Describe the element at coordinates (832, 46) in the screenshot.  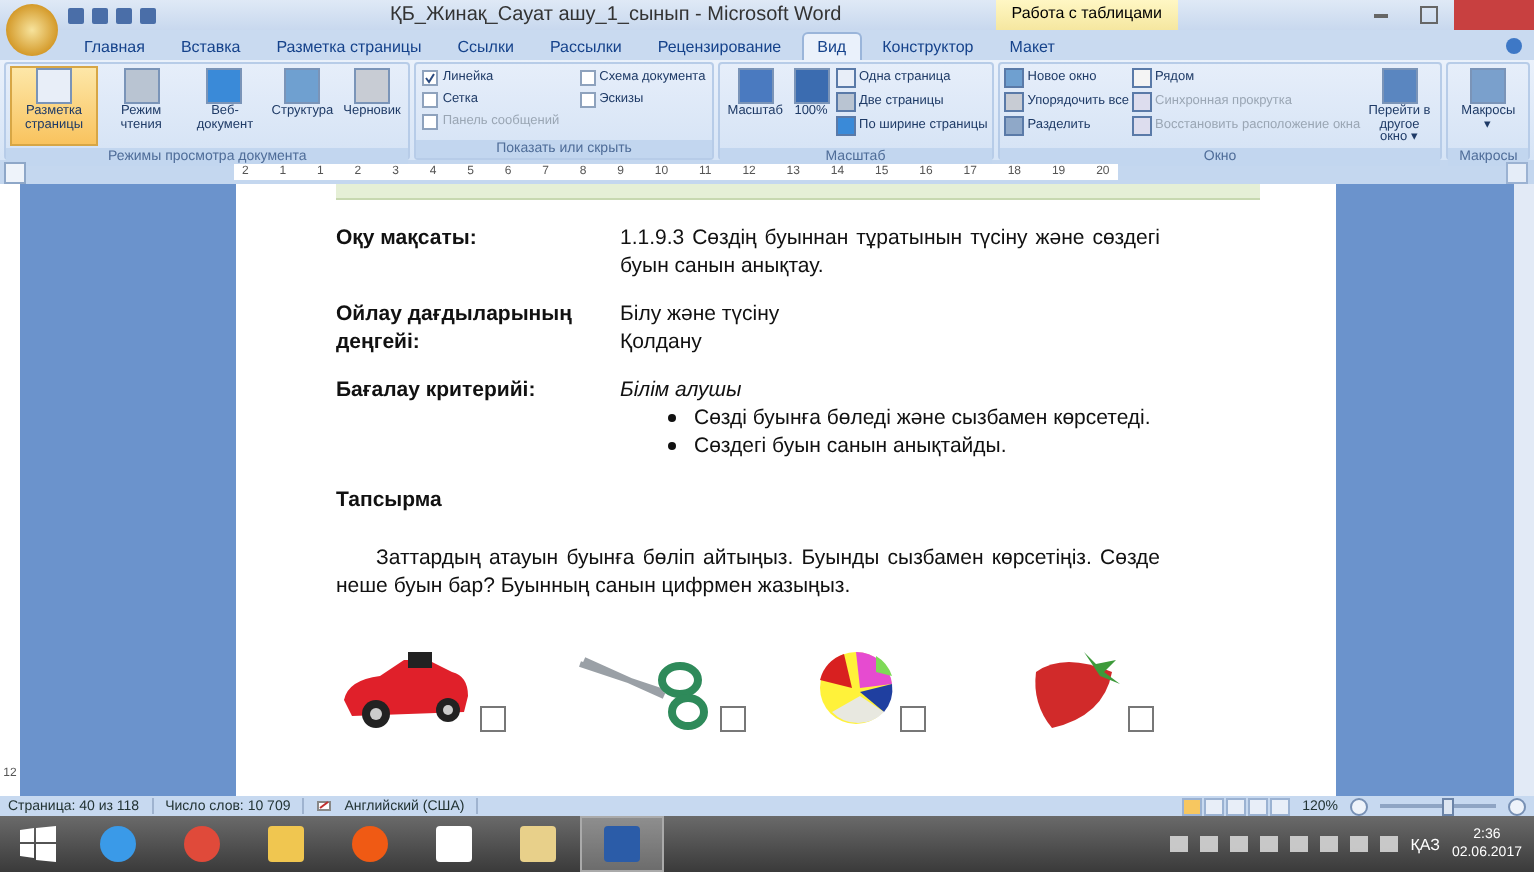
I see `ribbon-tab: Вид` at that location.